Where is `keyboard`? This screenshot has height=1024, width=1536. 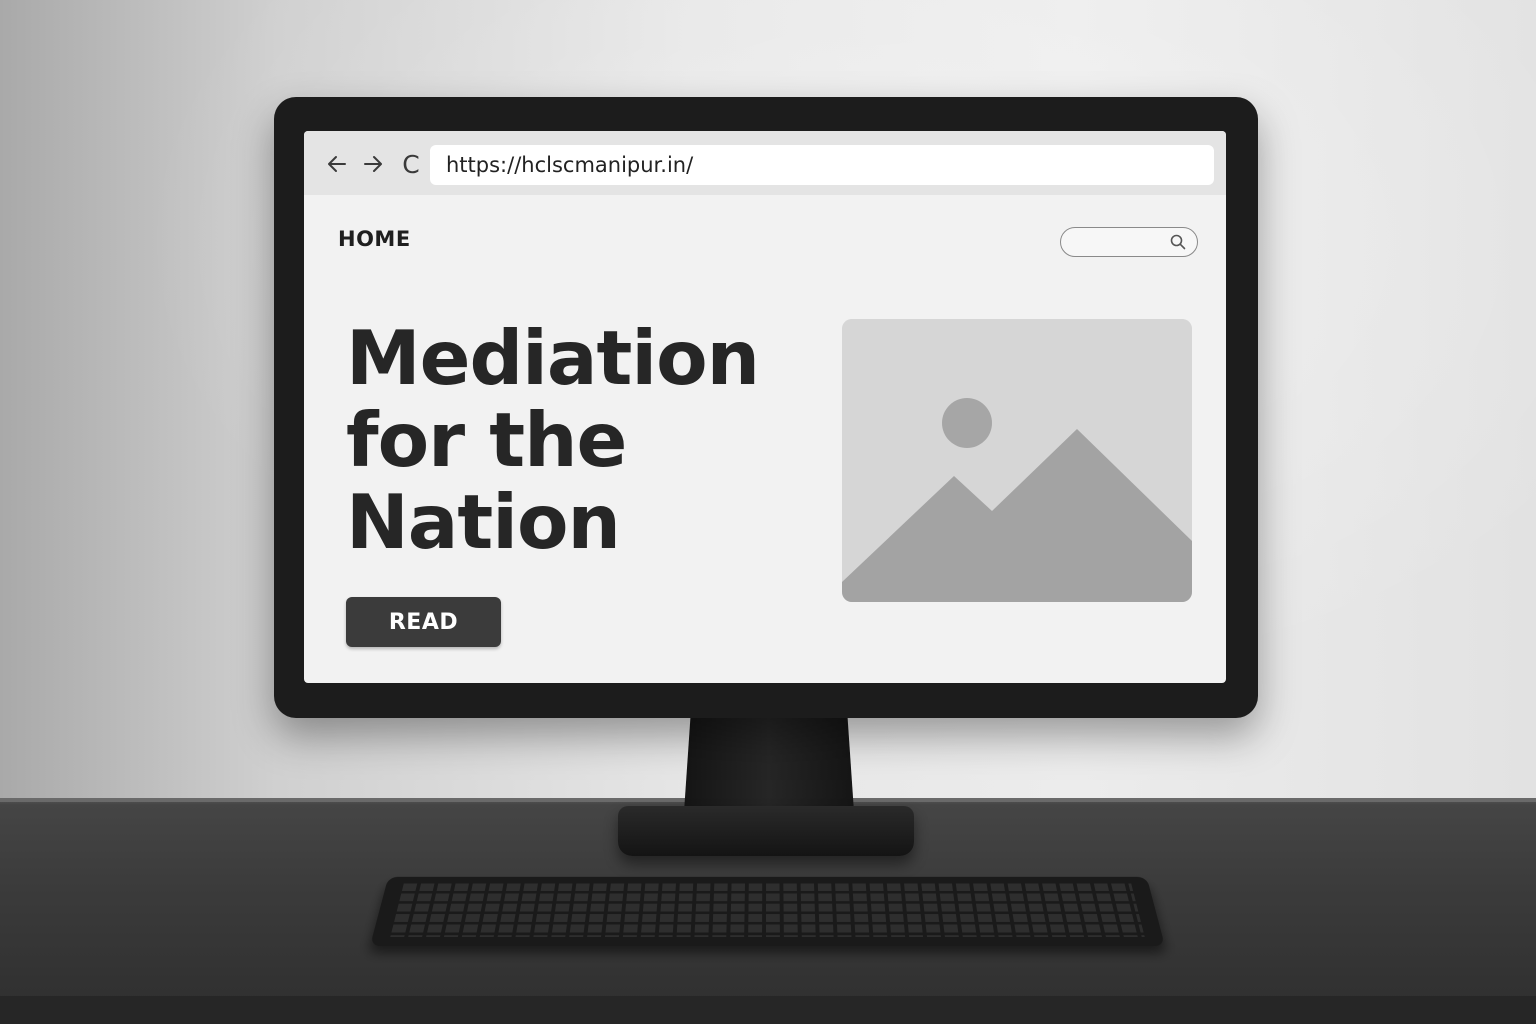 keyboard is located at coordinates (767, 911).